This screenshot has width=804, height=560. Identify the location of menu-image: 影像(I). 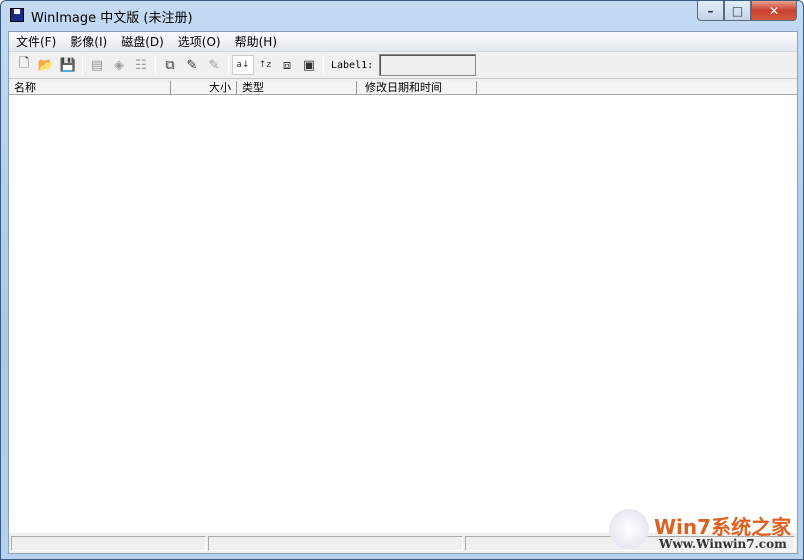
(88, 41).